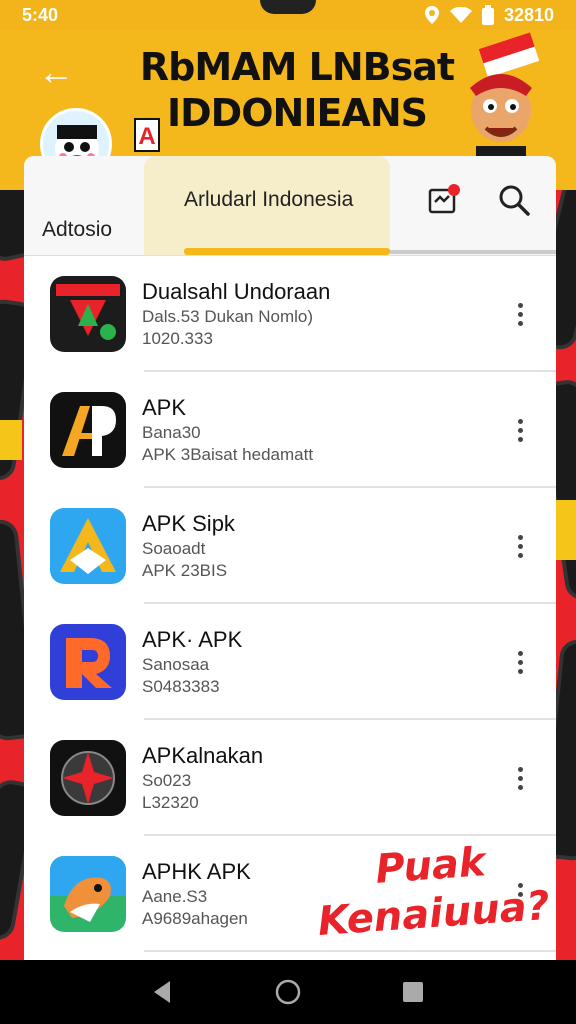 The height and width of the screenshot is (1024, 576). What do you see at coordinates (501, 122) in the screenshot?
I see `pirate-mascot-icon` at bounding box center [501, 122].